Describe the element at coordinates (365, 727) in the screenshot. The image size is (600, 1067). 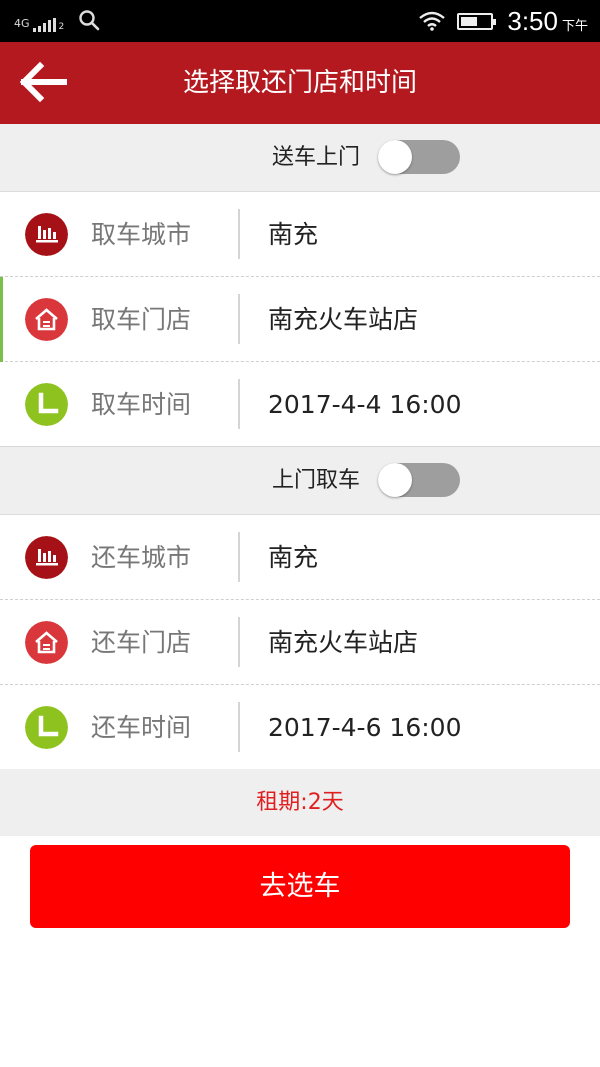
I see `return-time-value: 2017-4-6 16:00` at that location.